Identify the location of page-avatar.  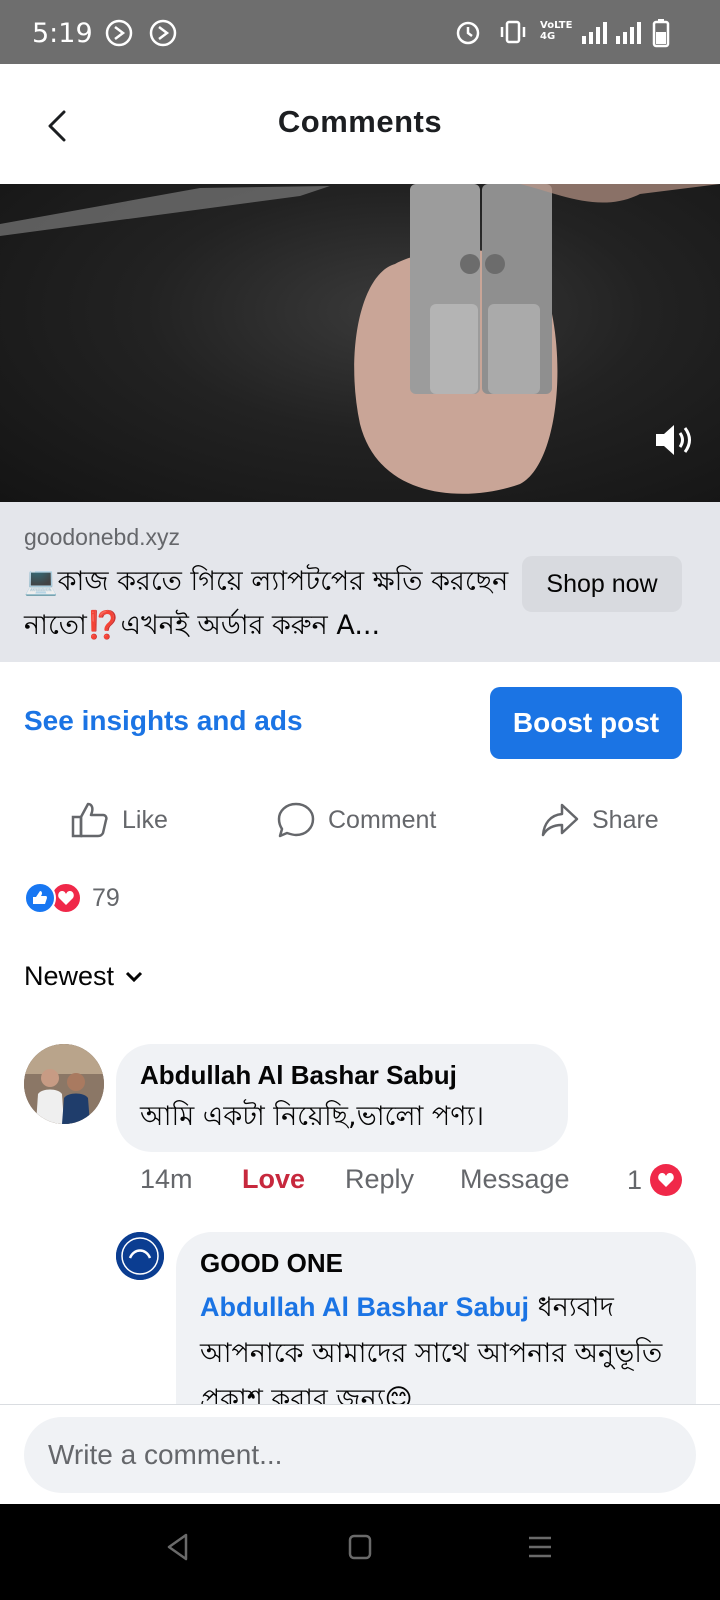
(140, 1256).